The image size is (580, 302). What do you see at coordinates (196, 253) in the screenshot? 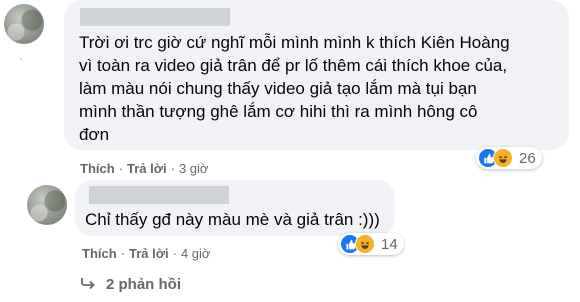
I see `reply-timestamp: 4 giờ` at bounding box center [196, 253].